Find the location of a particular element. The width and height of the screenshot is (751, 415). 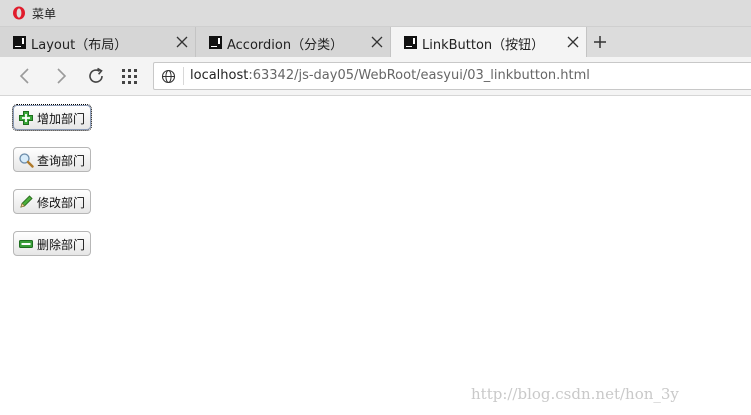

tab-bar: Layout（布局） Accordion（分类） LinkButton（按钮） is located at coordinates (375, 42).